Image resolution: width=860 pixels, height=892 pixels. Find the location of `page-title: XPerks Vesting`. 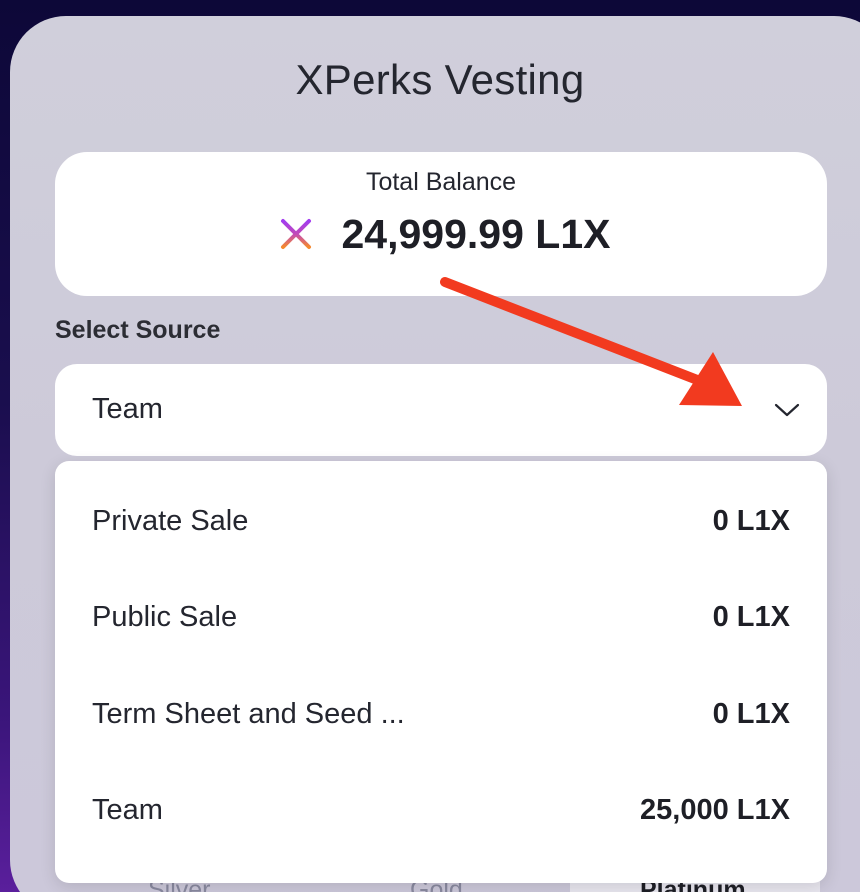

page-title: XPerks Vesting is located at coordinates (440, 79).